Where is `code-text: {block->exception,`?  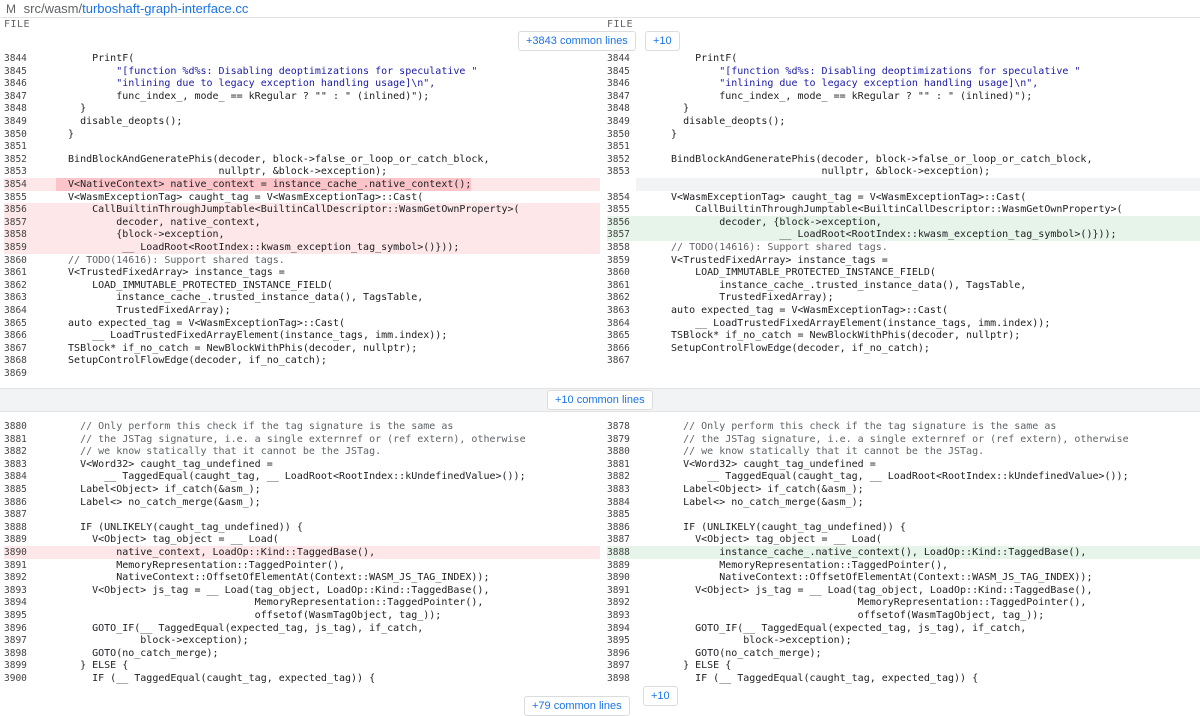
code-text: {block->exception, is located at coordinates (140, 235).